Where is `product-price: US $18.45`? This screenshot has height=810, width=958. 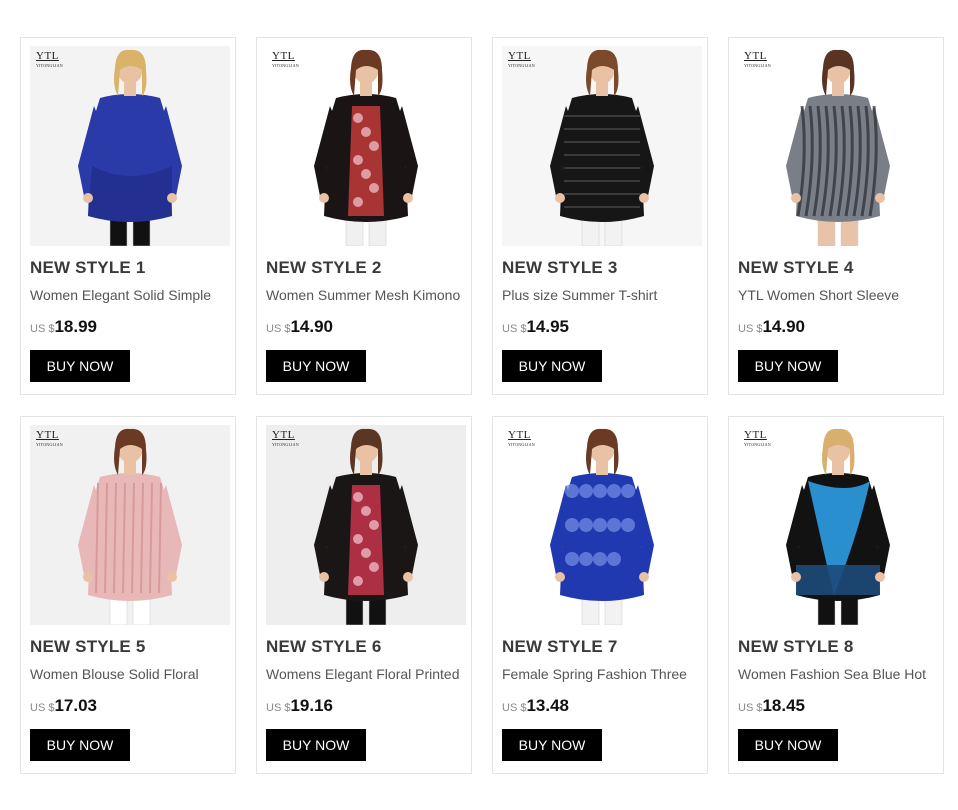 product-price: US $18.45 is located at coordinates (771, 706).